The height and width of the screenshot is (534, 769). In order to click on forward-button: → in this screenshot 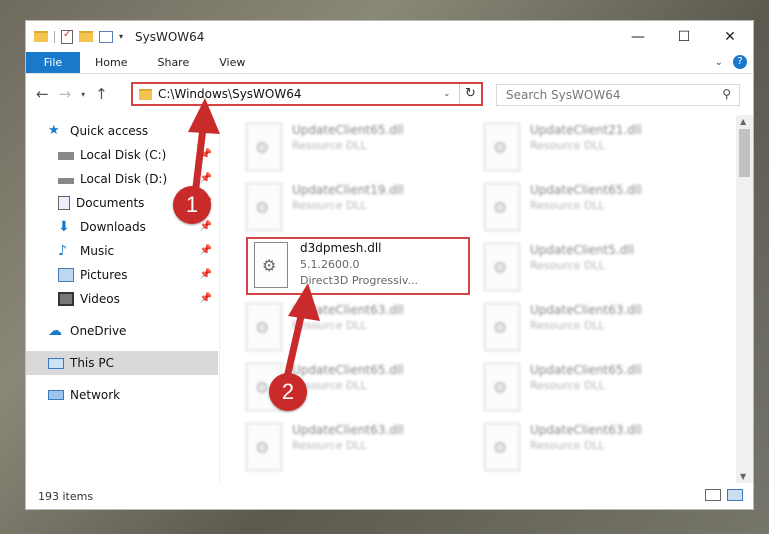, I will do `click(65, 94)`.